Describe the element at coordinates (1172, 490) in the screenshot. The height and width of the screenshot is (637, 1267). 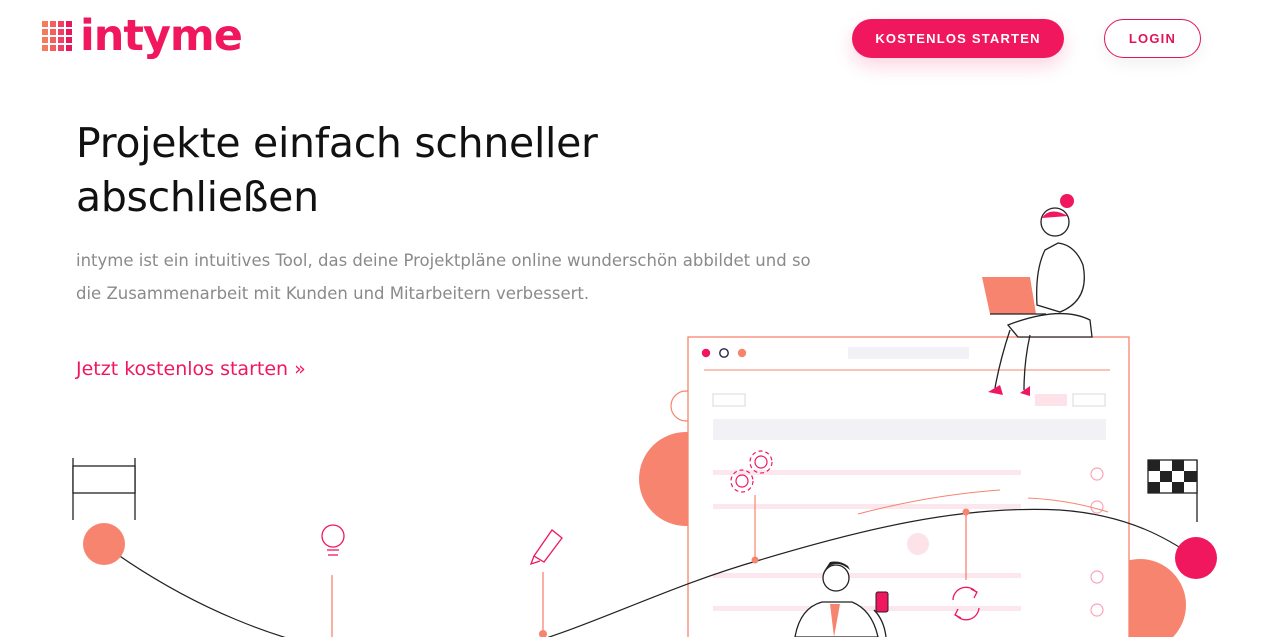
I see `finish-flag-icon` at that location.